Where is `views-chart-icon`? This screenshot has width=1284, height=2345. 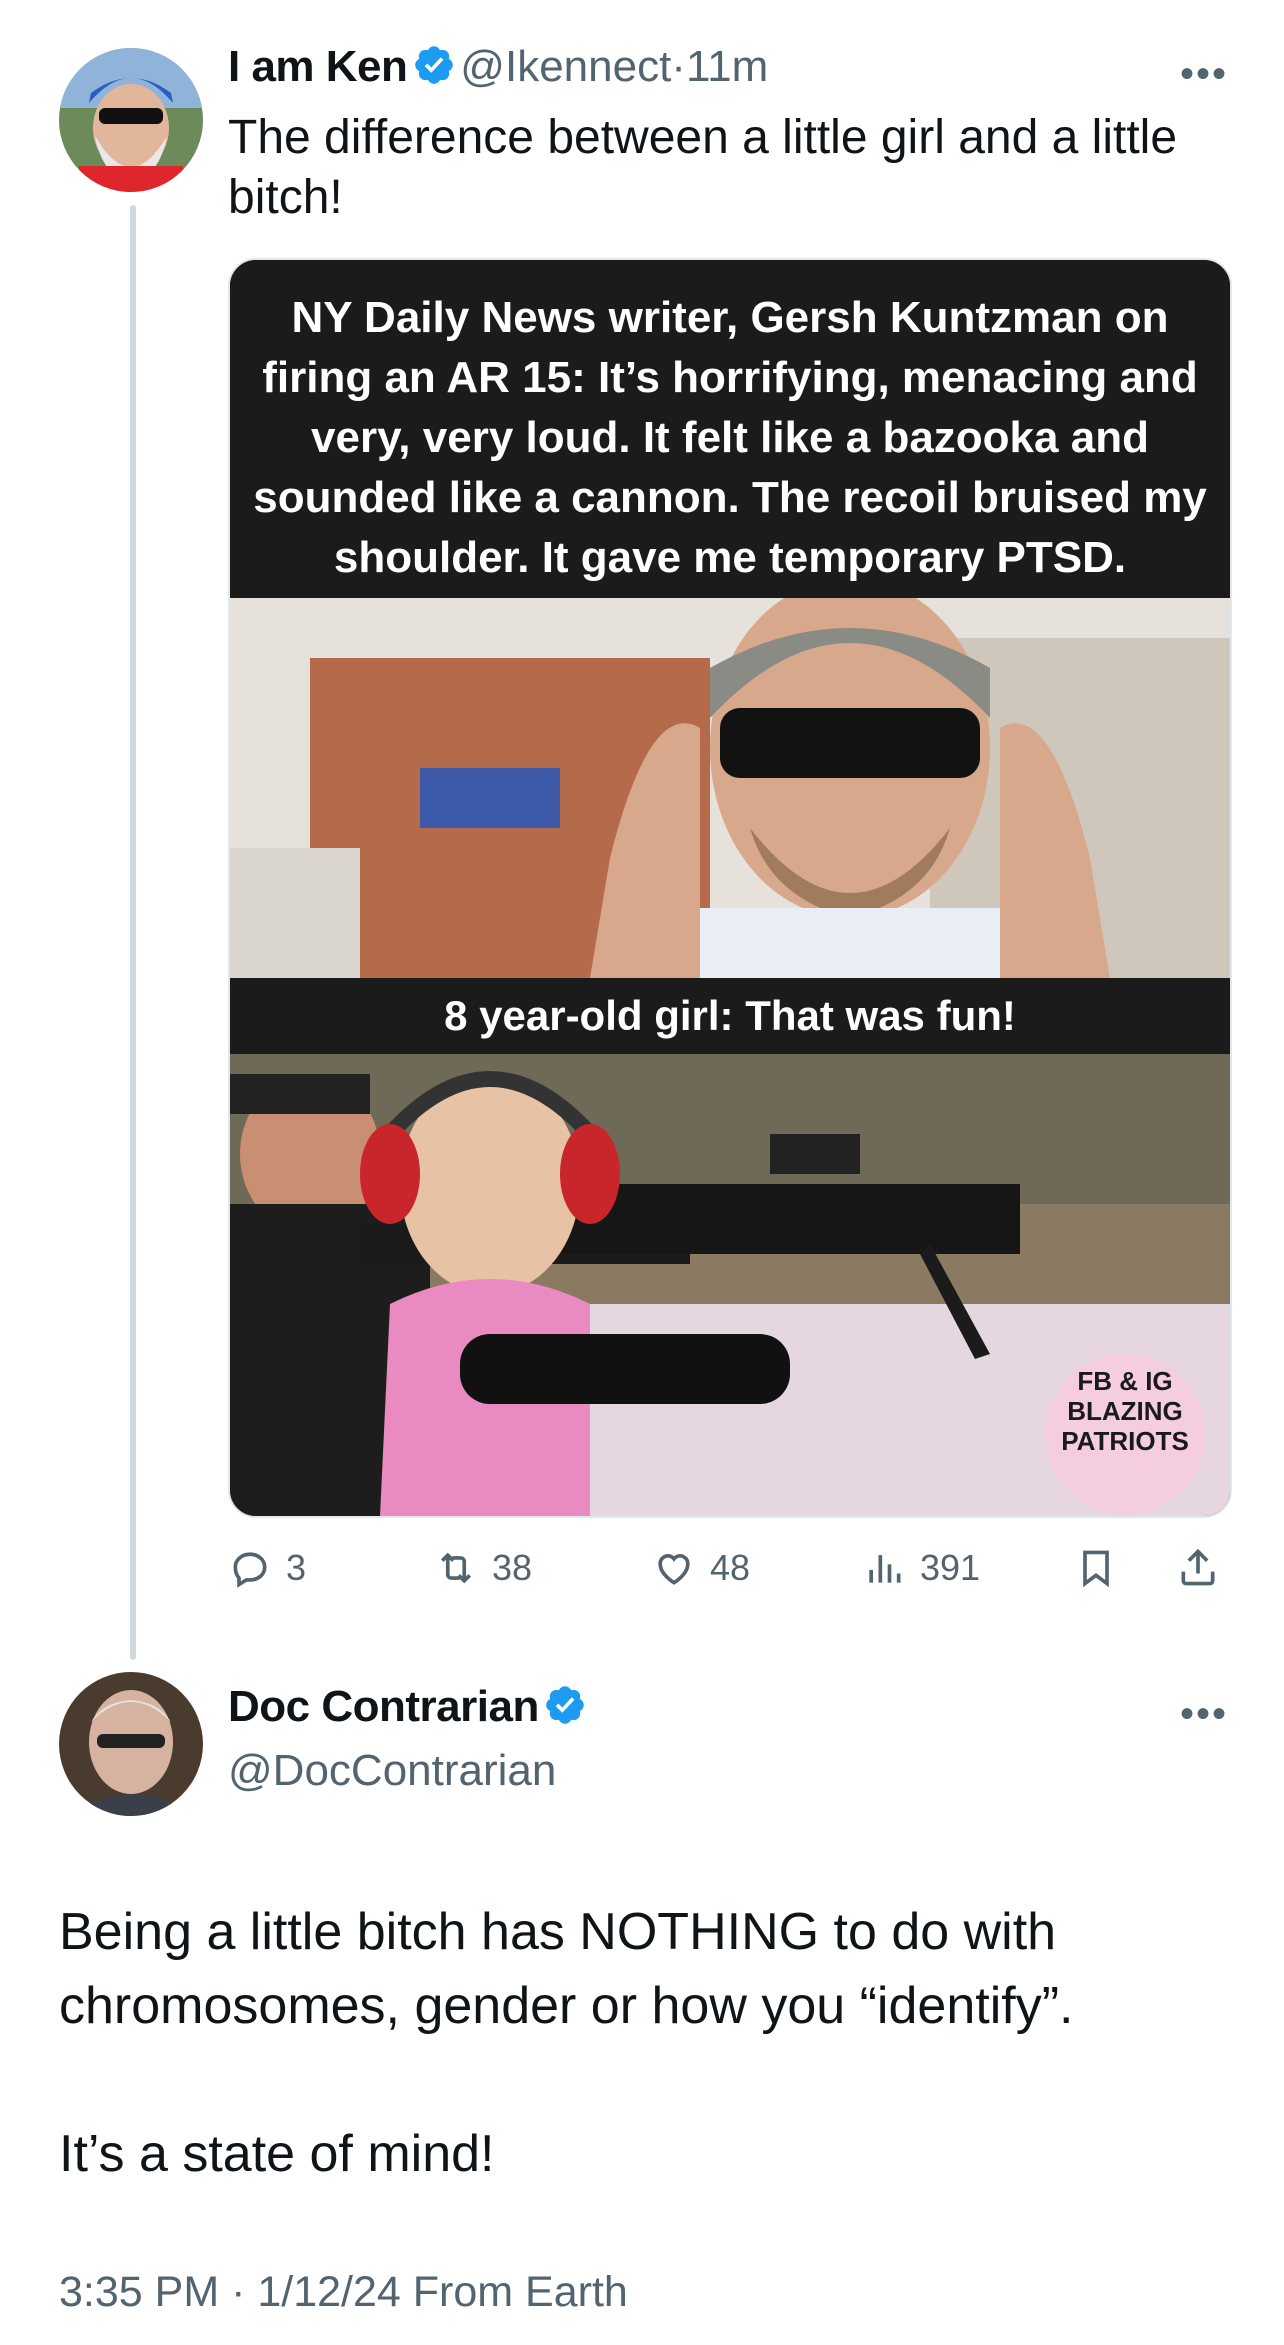 views-chart-icon is located at coordinates (885, 1569).